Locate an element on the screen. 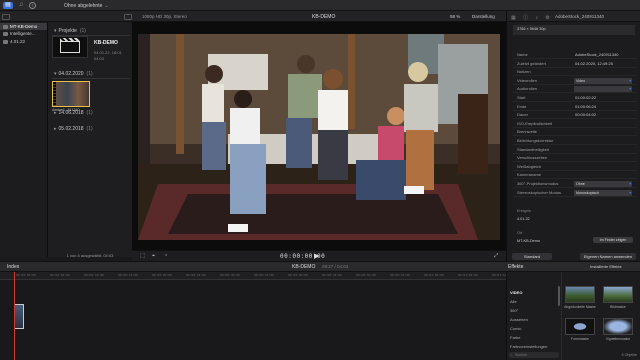 This screenshot has height=360, width=640. project-duration: 04:03 is located at coordinates (99, 58).